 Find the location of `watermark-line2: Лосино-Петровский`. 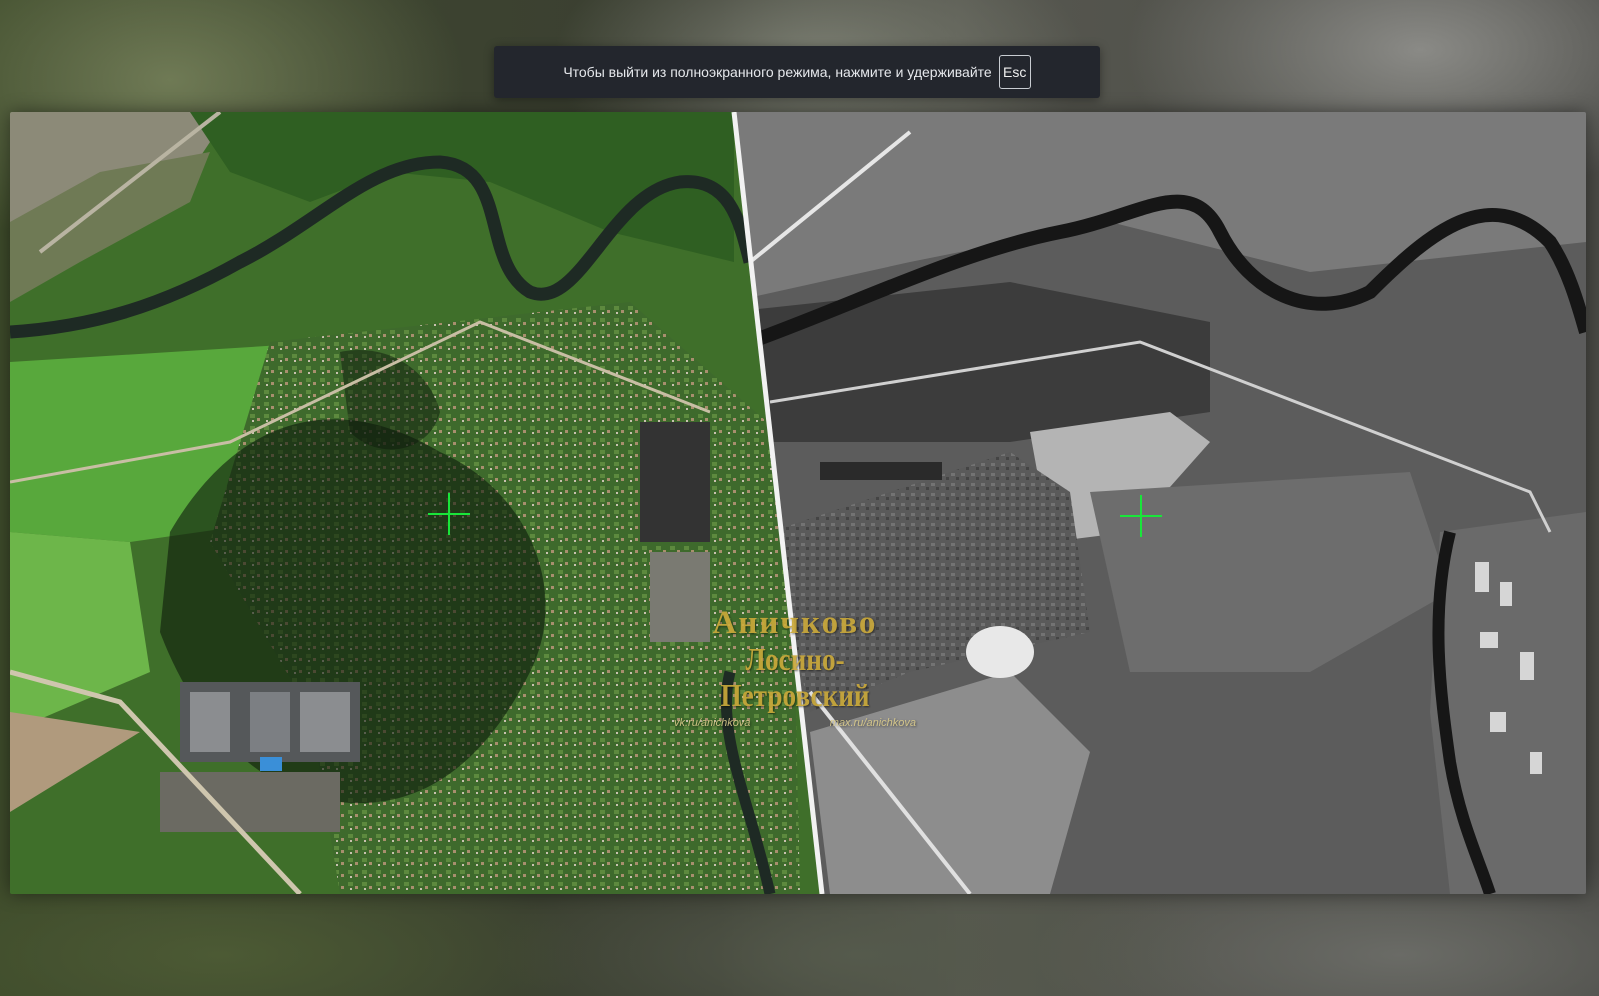

watermark-line2: Лосино-Петровский is located at coordinates (795, 677).